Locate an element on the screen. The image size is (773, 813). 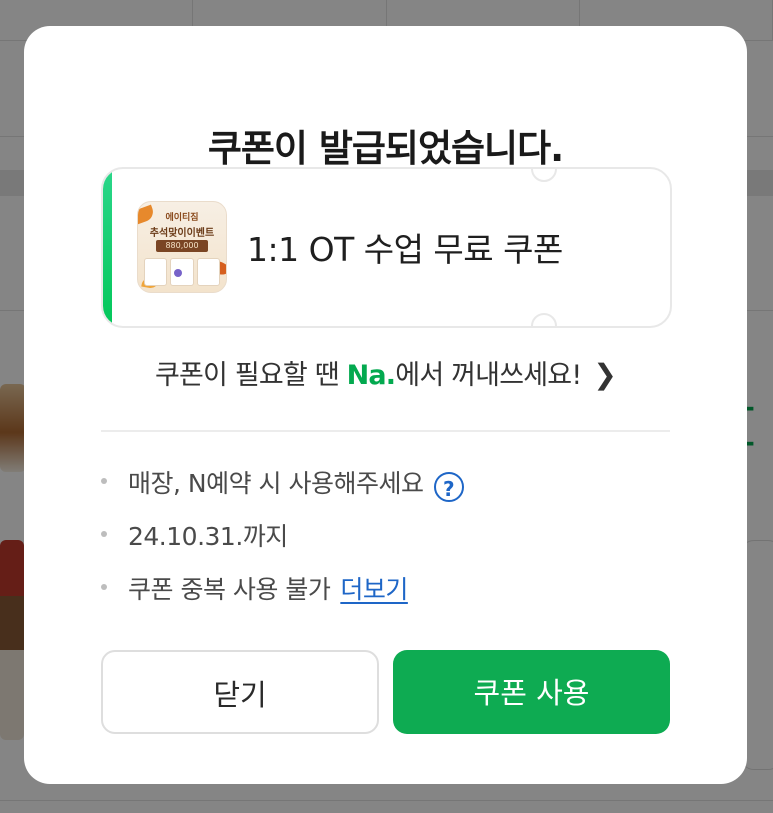
coupon-notch-top is located at coordinates (544, 175).